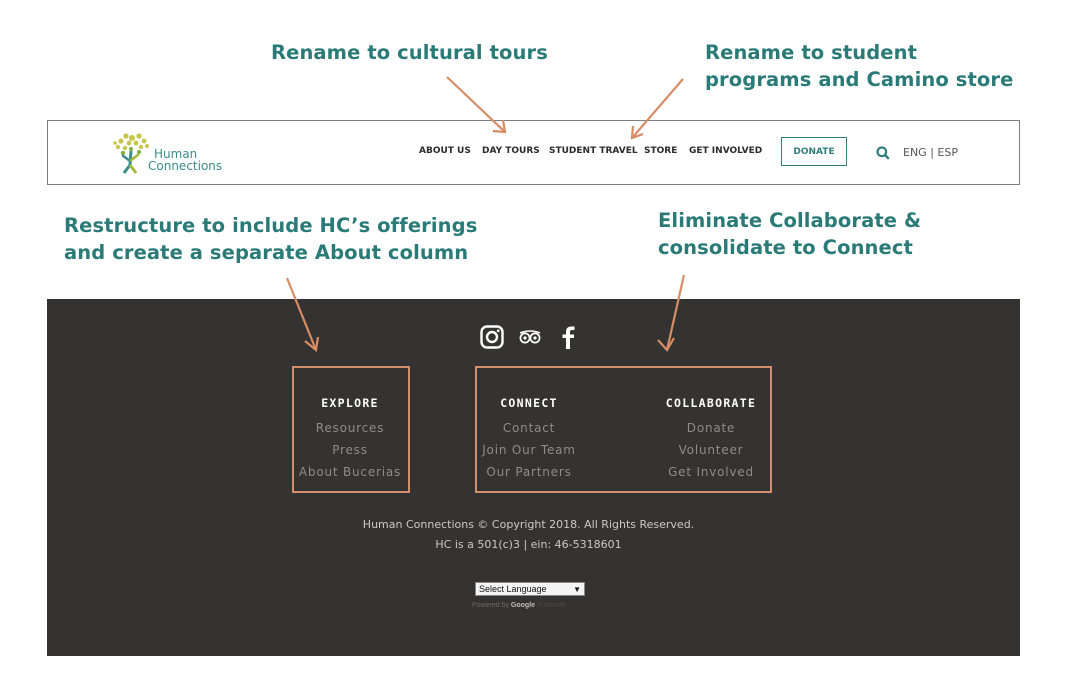 This screenshot has height=699, width=1076. I want to click on collaborate-link-get-involved: Get Involved, so click(711, 472).